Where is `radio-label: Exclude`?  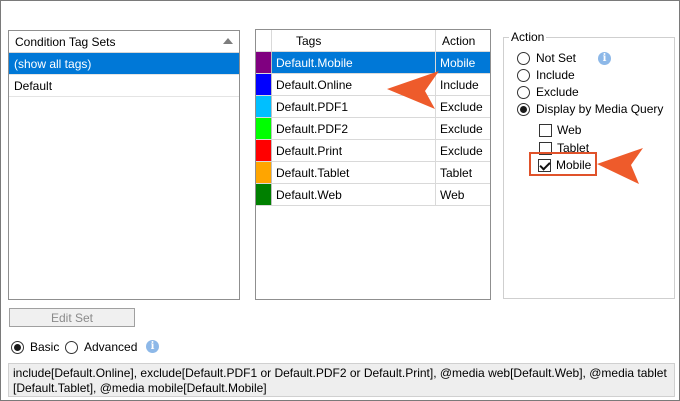 radio-label: Exclude is located at coordinates (557, 92).